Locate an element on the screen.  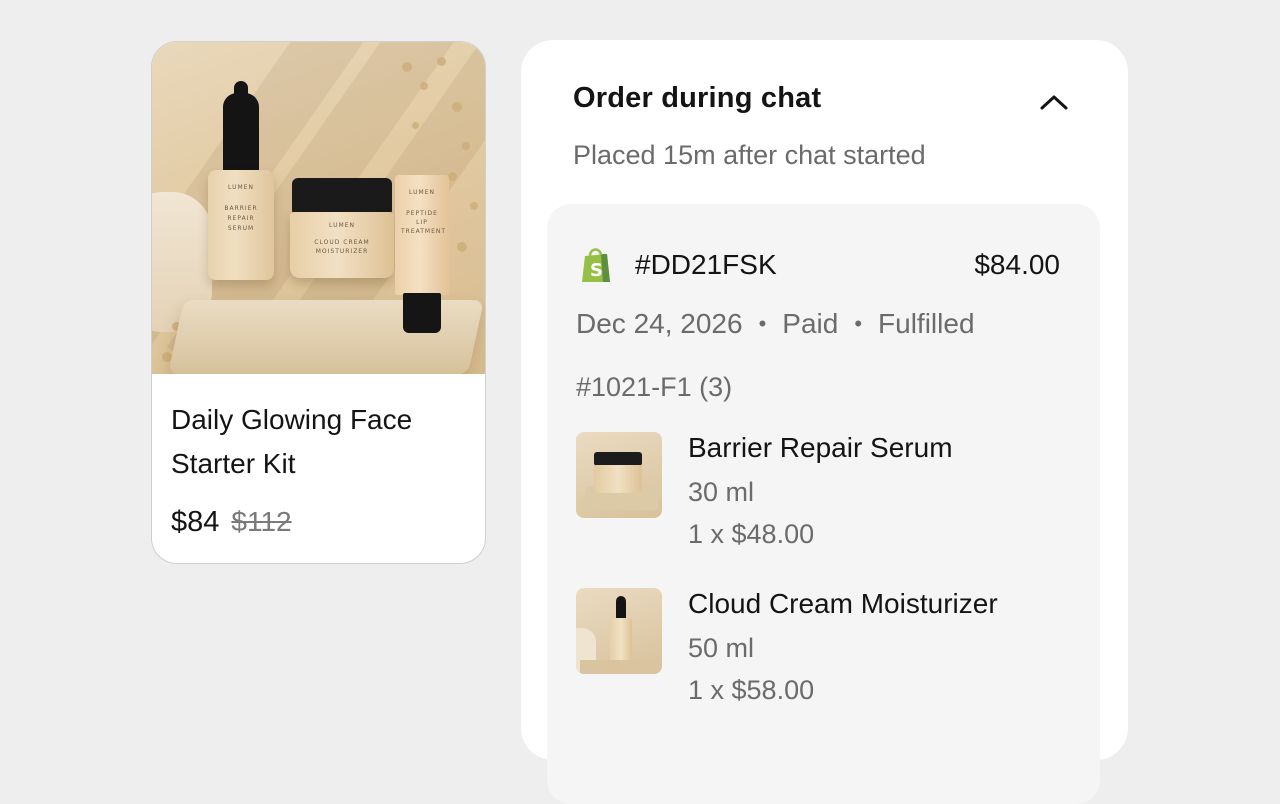
line-item: Barrier Repair Serum 30 ml 1 x $48.00 is located at coordinates (764, 491).